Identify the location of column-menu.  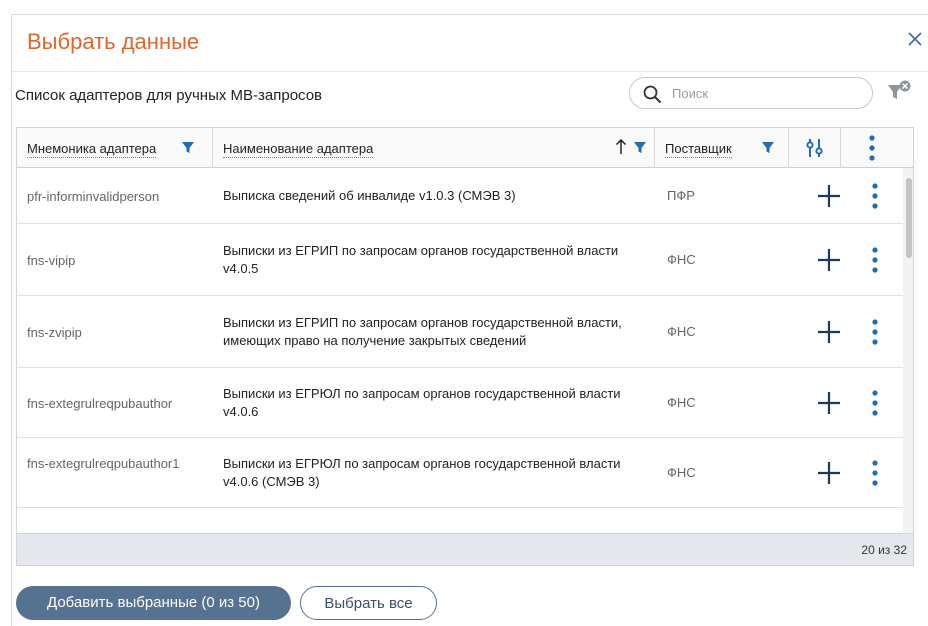
(872, 148).